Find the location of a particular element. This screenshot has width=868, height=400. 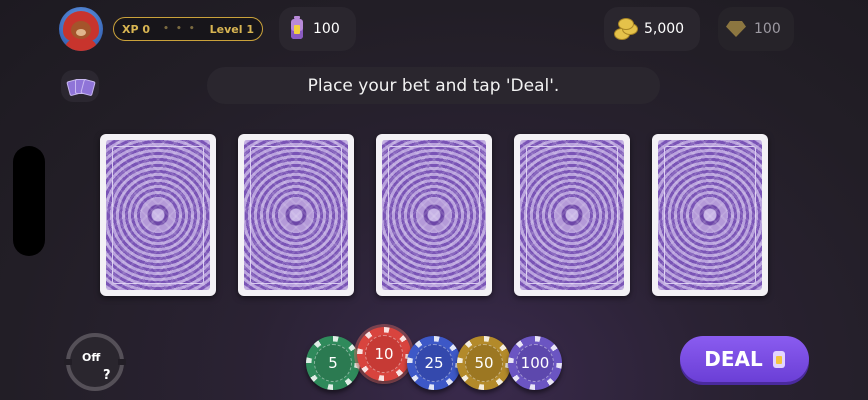

energy-counter: 100 is located at coordinates (317, 29).